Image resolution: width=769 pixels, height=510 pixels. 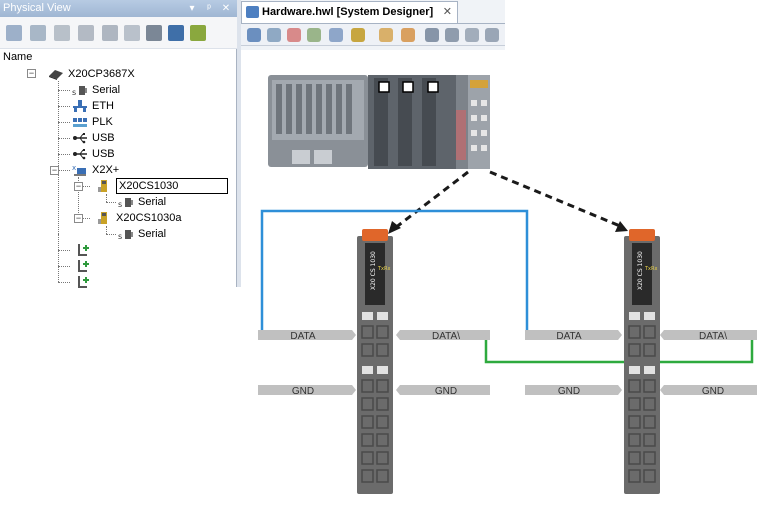 I want to click on toolbar-icons, so click(x=373, y=35).